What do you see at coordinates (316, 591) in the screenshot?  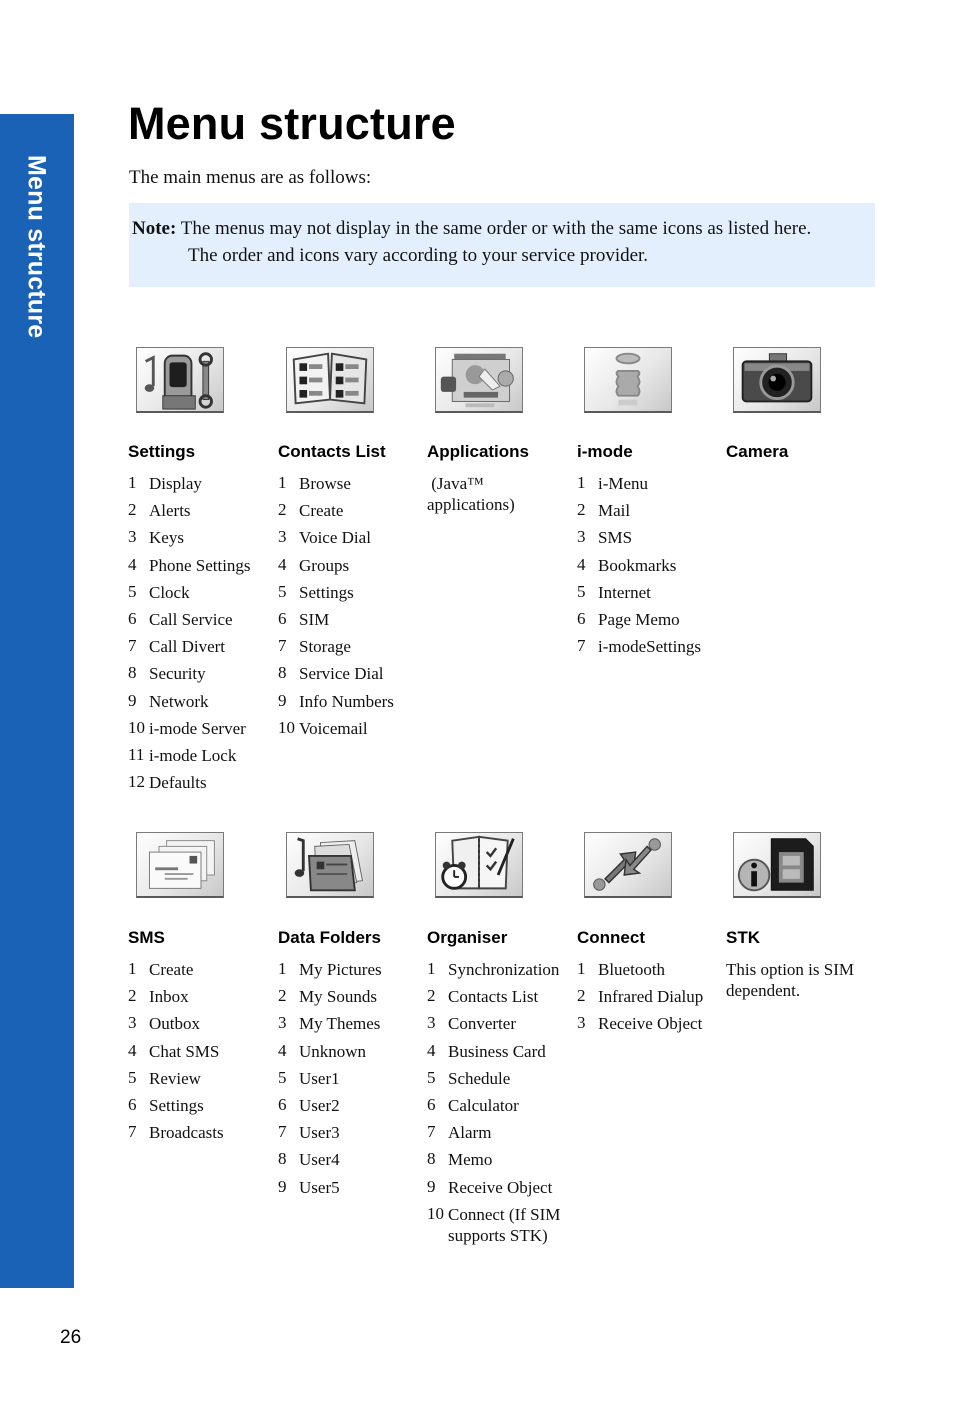 I see `list-item: 5 Settings` at bounding box center [316, 591].